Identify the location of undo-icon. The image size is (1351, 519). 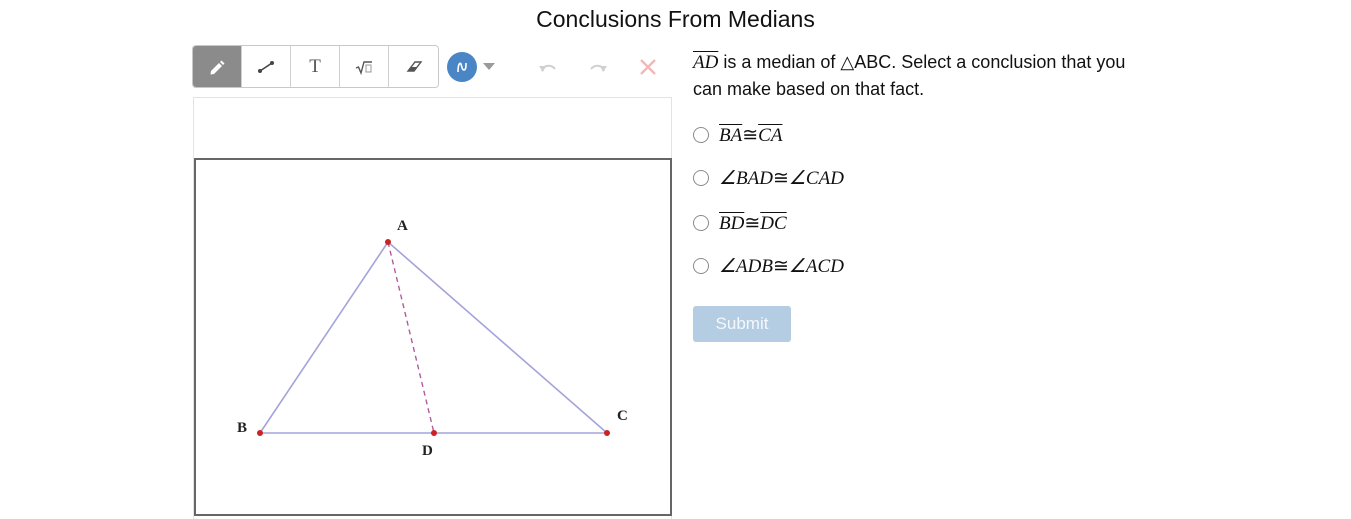
(547, 68).